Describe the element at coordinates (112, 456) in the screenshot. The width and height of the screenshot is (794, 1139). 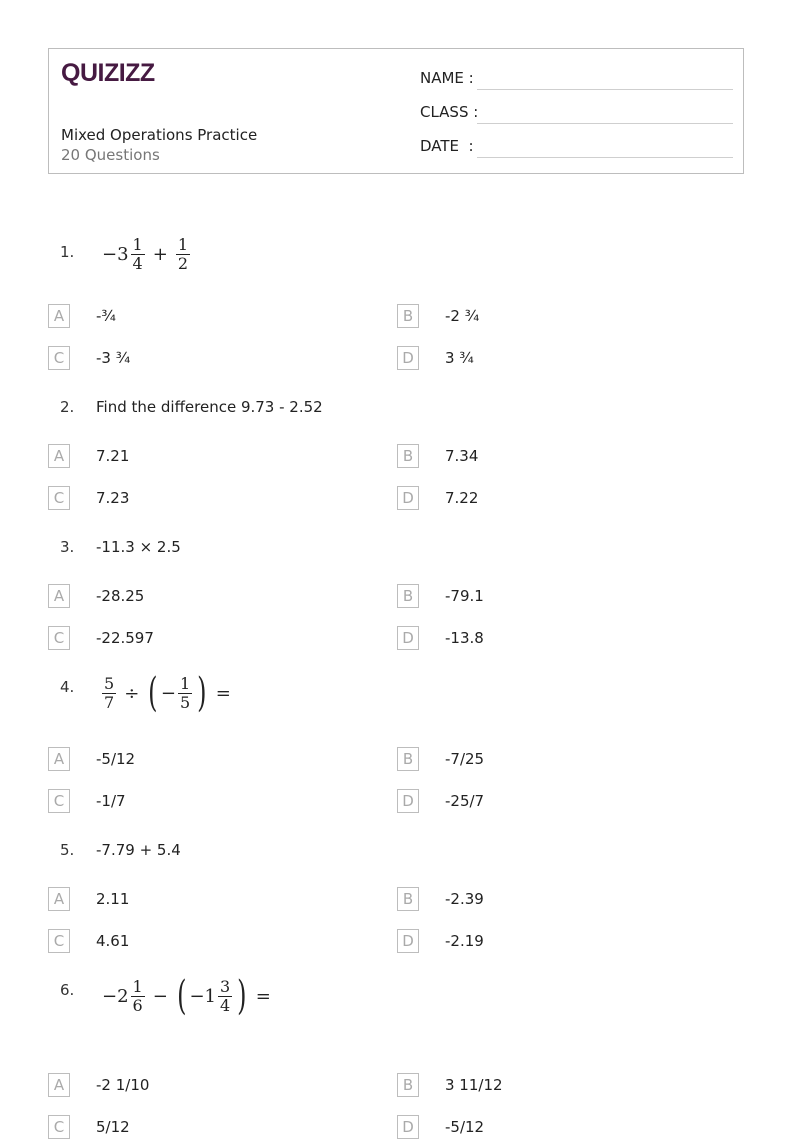
I see `option-text: 7.21` at that location.